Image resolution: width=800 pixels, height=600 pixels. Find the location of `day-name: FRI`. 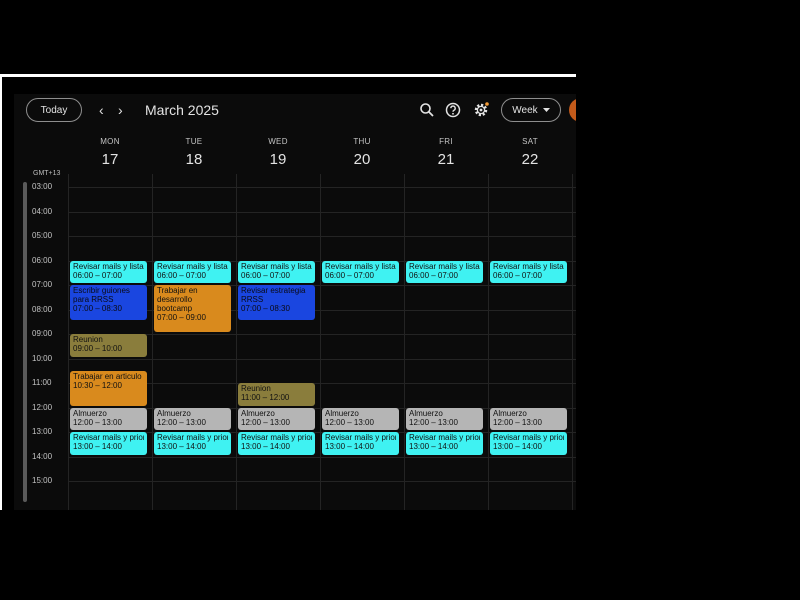

day-name: FRI is located at coordinates (446, 141).